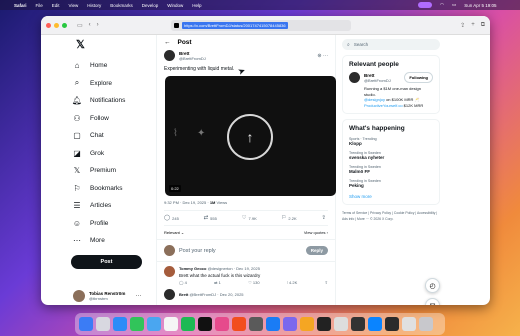 The width and height of the screenshot is (520, 336). I want to click on minimize-window-button, so click(56, 25).